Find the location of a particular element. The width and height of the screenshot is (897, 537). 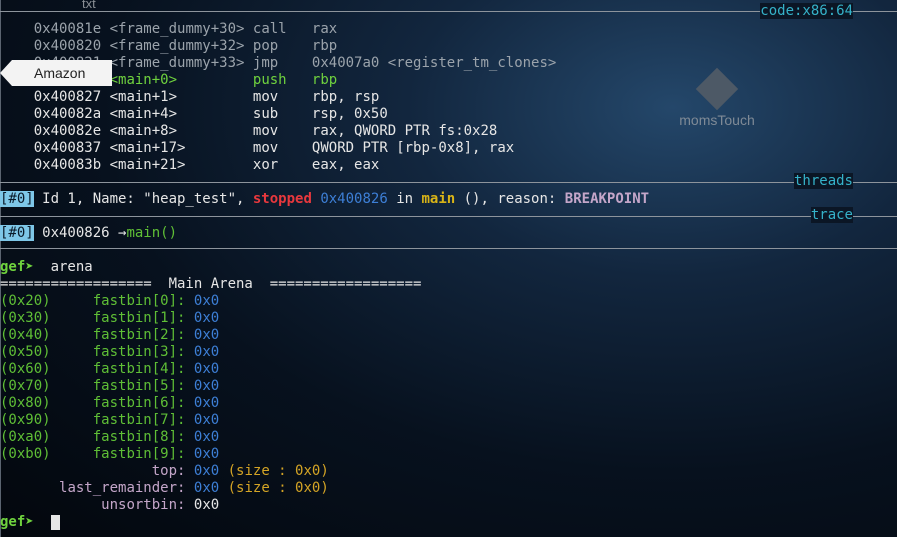

disasm-line-1: 0x400820 <frame_dummy+32> pop rbp is located at coordinates (168, 46).